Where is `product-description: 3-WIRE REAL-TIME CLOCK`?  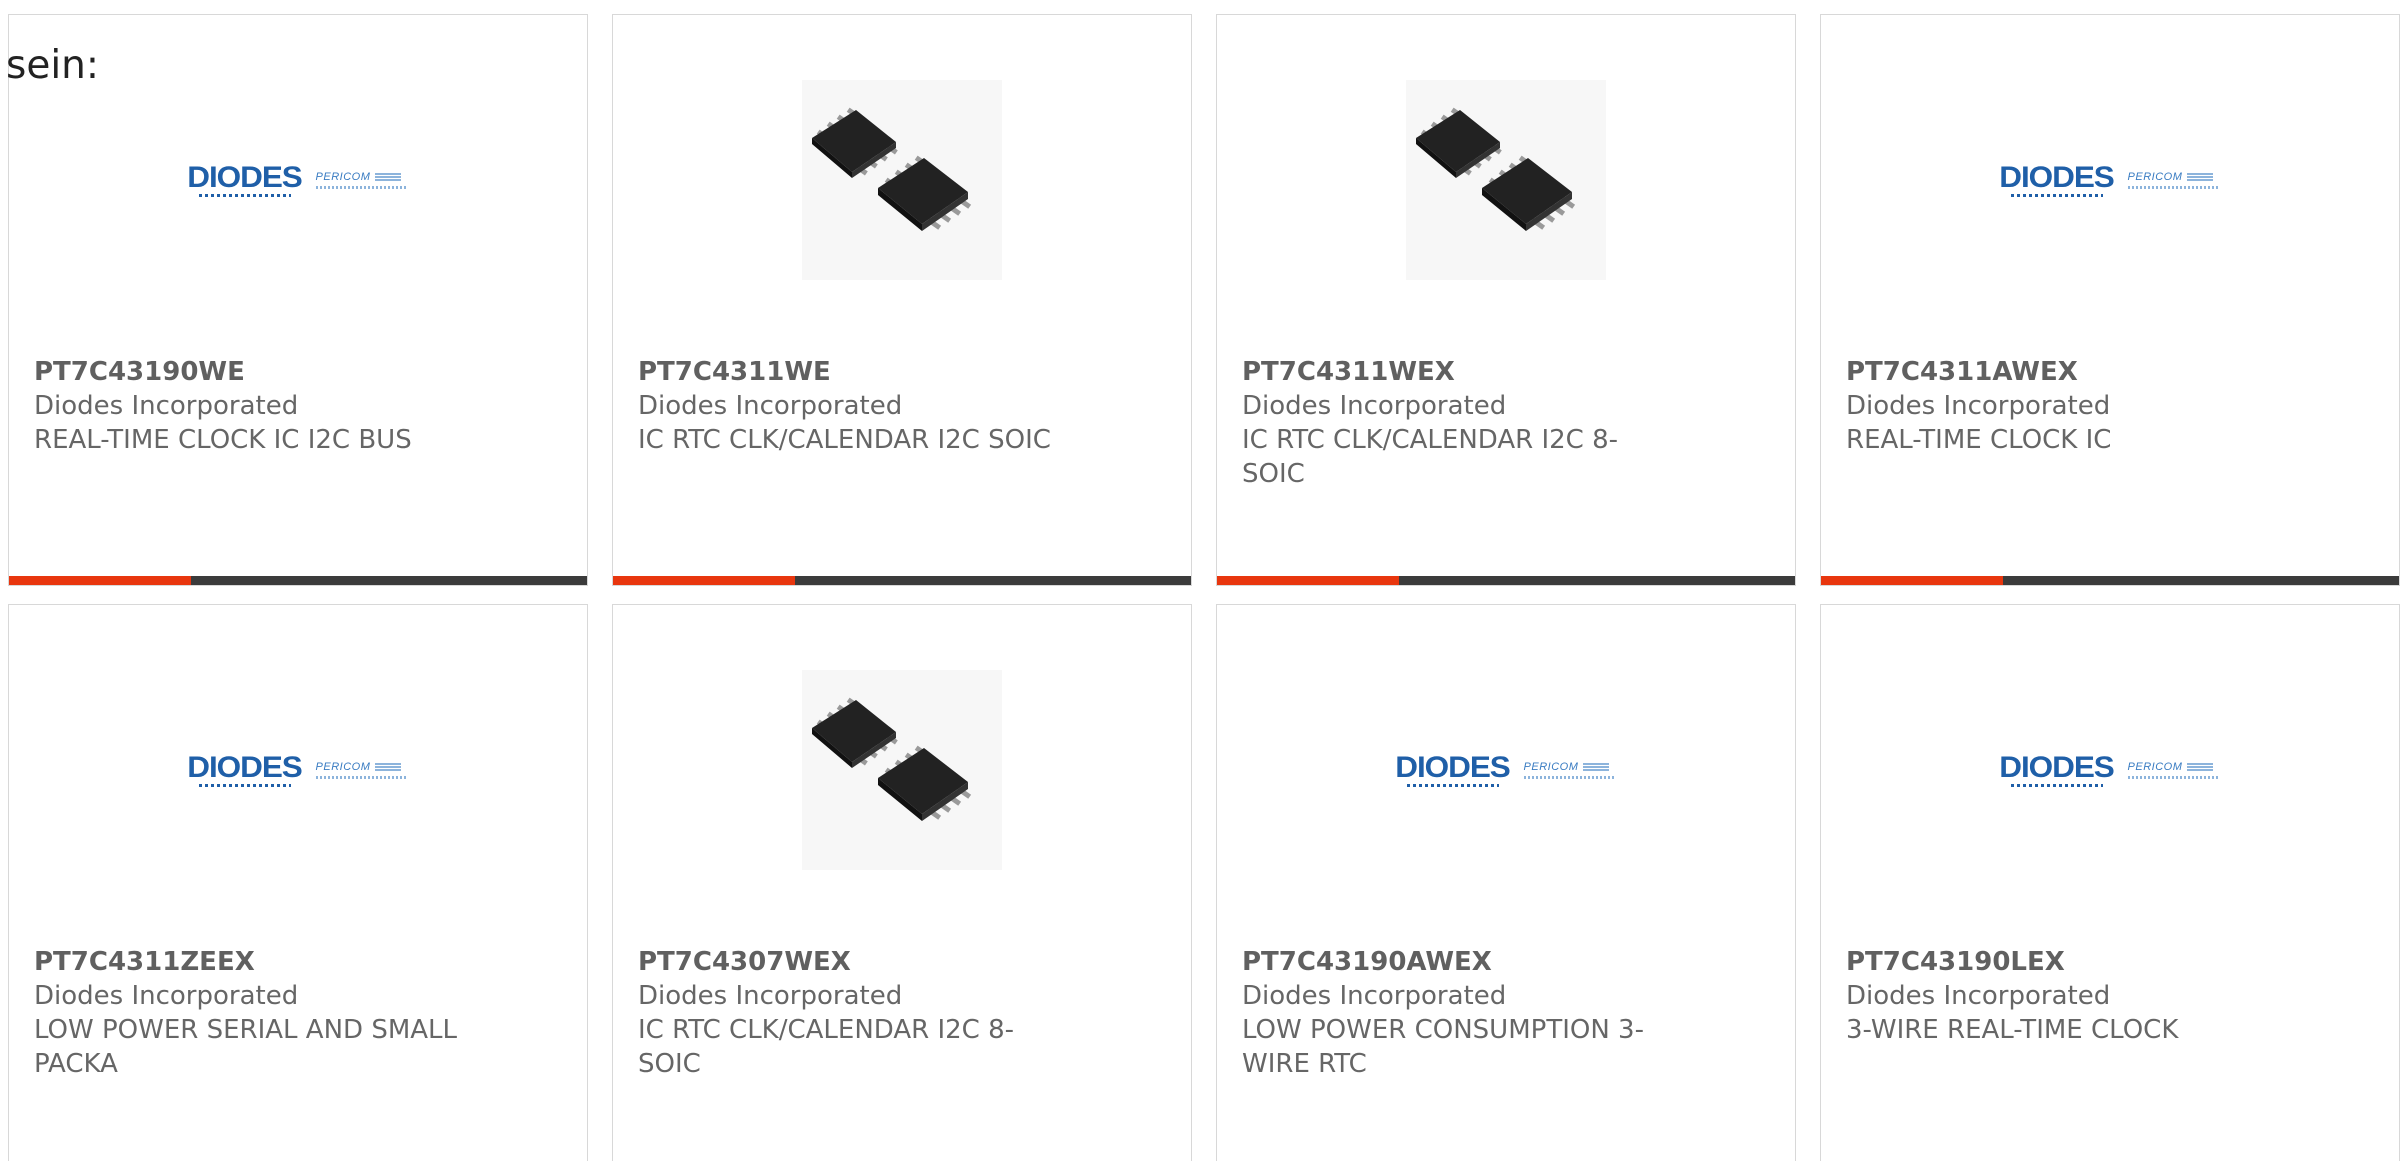 product-description: 3-WIRE REAL-TIME CLOCK is located at coordinates (2012, 1030).